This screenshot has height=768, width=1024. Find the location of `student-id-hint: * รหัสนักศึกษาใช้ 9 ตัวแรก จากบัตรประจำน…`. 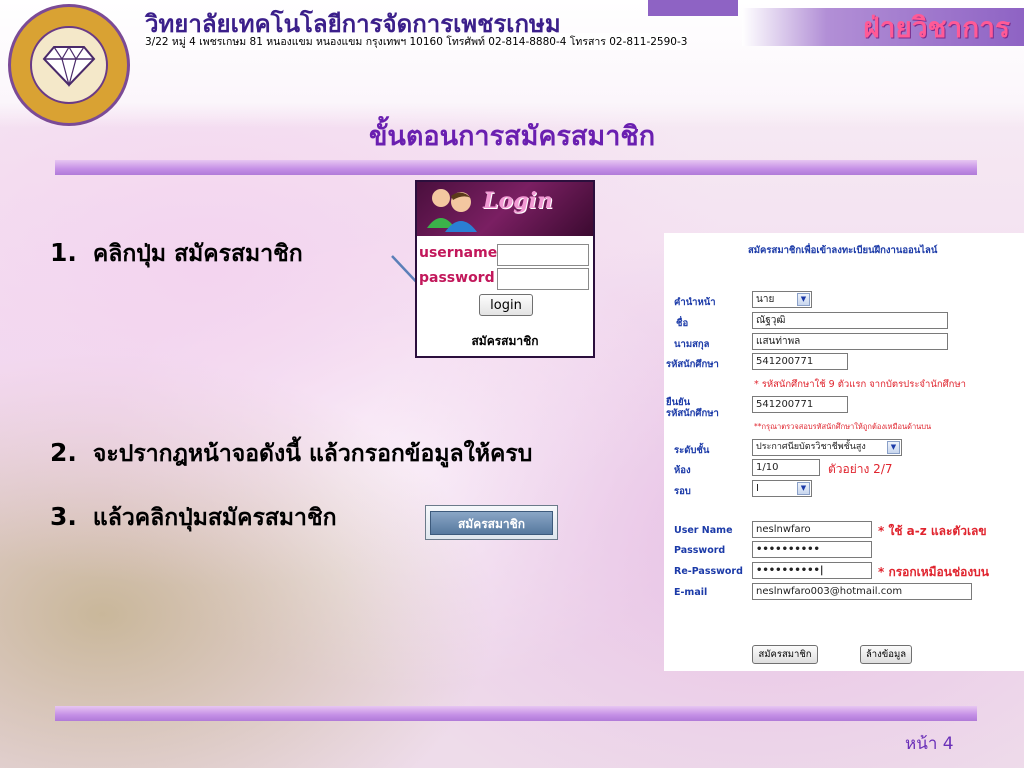

student-id-hint: * รหัสนักศึกษาใช้ 9 ตัวแรก จากบัตรประจำน… is located at coordinates (860, 384).